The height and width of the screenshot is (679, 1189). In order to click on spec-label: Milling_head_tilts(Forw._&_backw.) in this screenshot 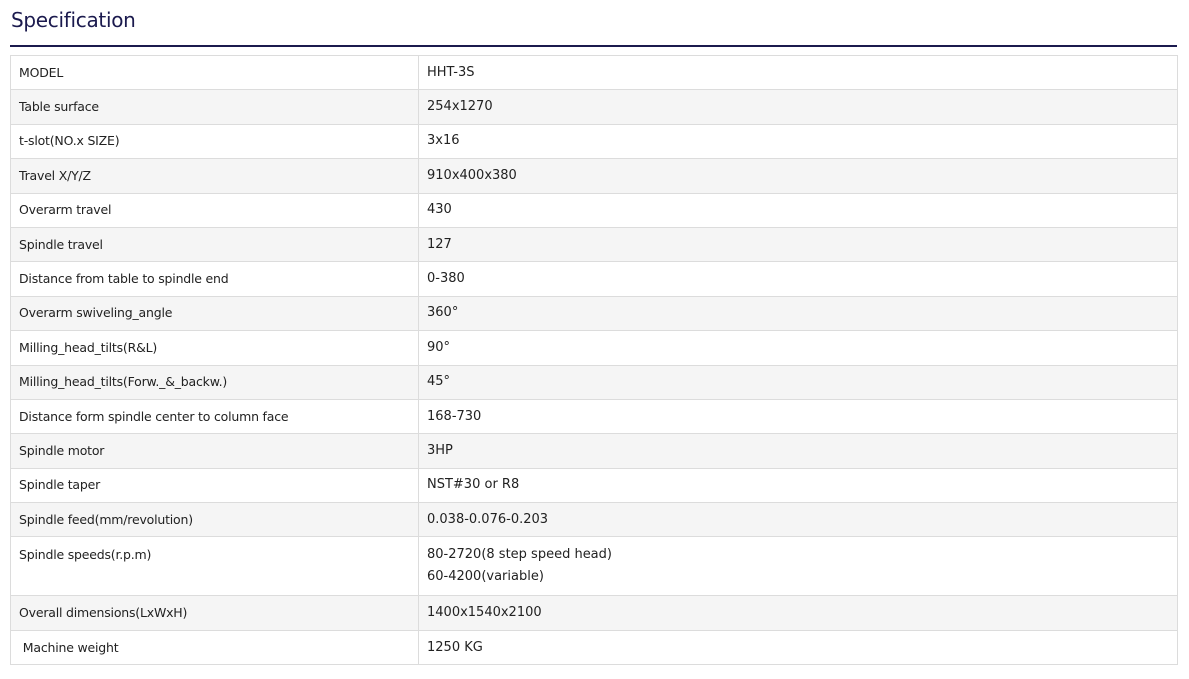, I will do `click(214, 382)`.